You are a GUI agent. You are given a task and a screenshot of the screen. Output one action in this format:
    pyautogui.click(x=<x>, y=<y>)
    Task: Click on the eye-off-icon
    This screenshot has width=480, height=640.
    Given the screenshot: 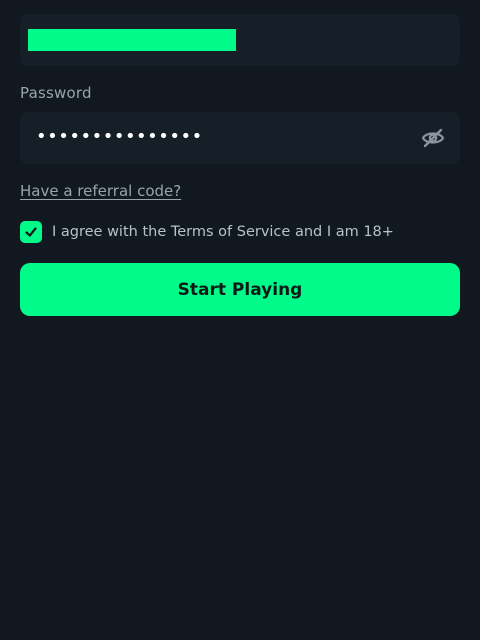 What is the action you would take?
    pyautogui.click(x=433, y=138)
    